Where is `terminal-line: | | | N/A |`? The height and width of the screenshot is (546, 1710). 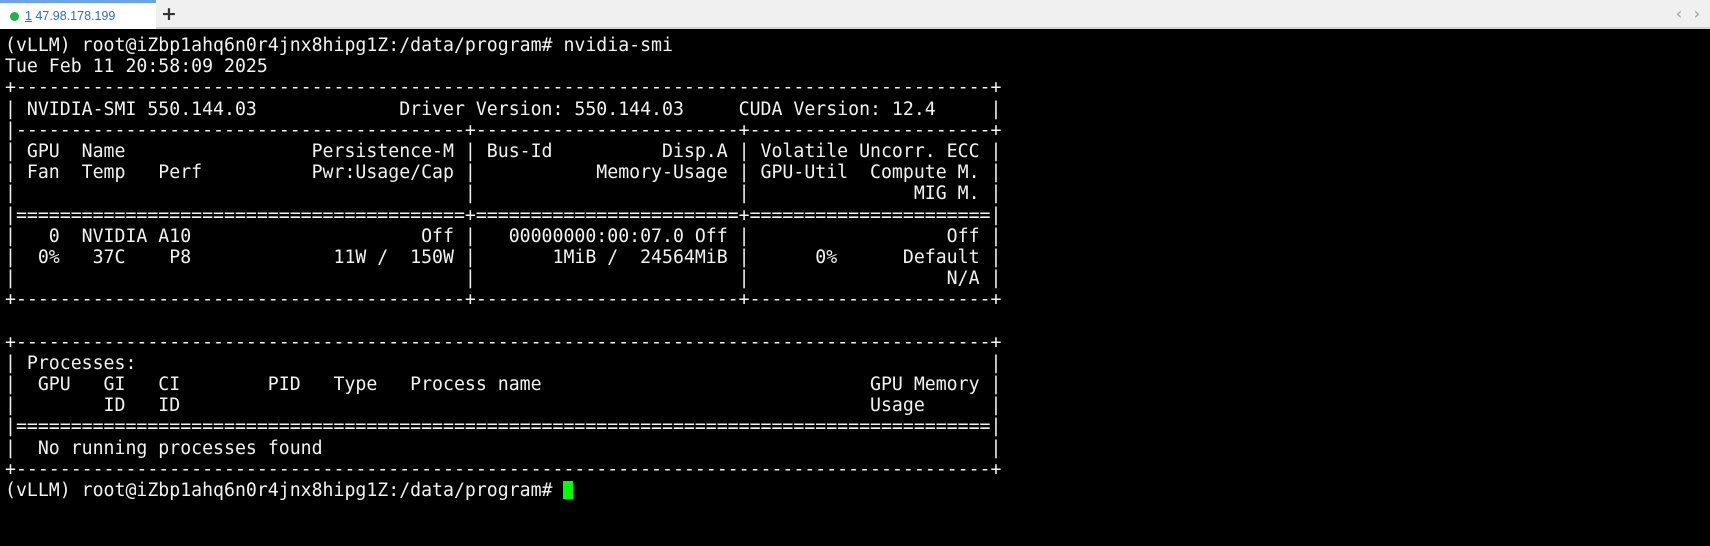 terminal-line: | | | N/A | is located at coordinates (503, 279).